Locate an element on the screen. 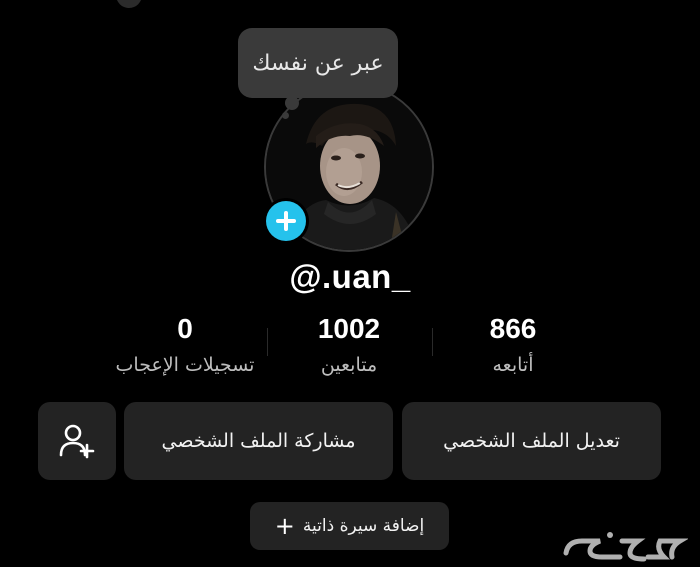 Image resolution: width=700 pixels, height=567 pixels. share-profile-label: مشاركة الملف الشخصي is located at coordinates (258, 441).